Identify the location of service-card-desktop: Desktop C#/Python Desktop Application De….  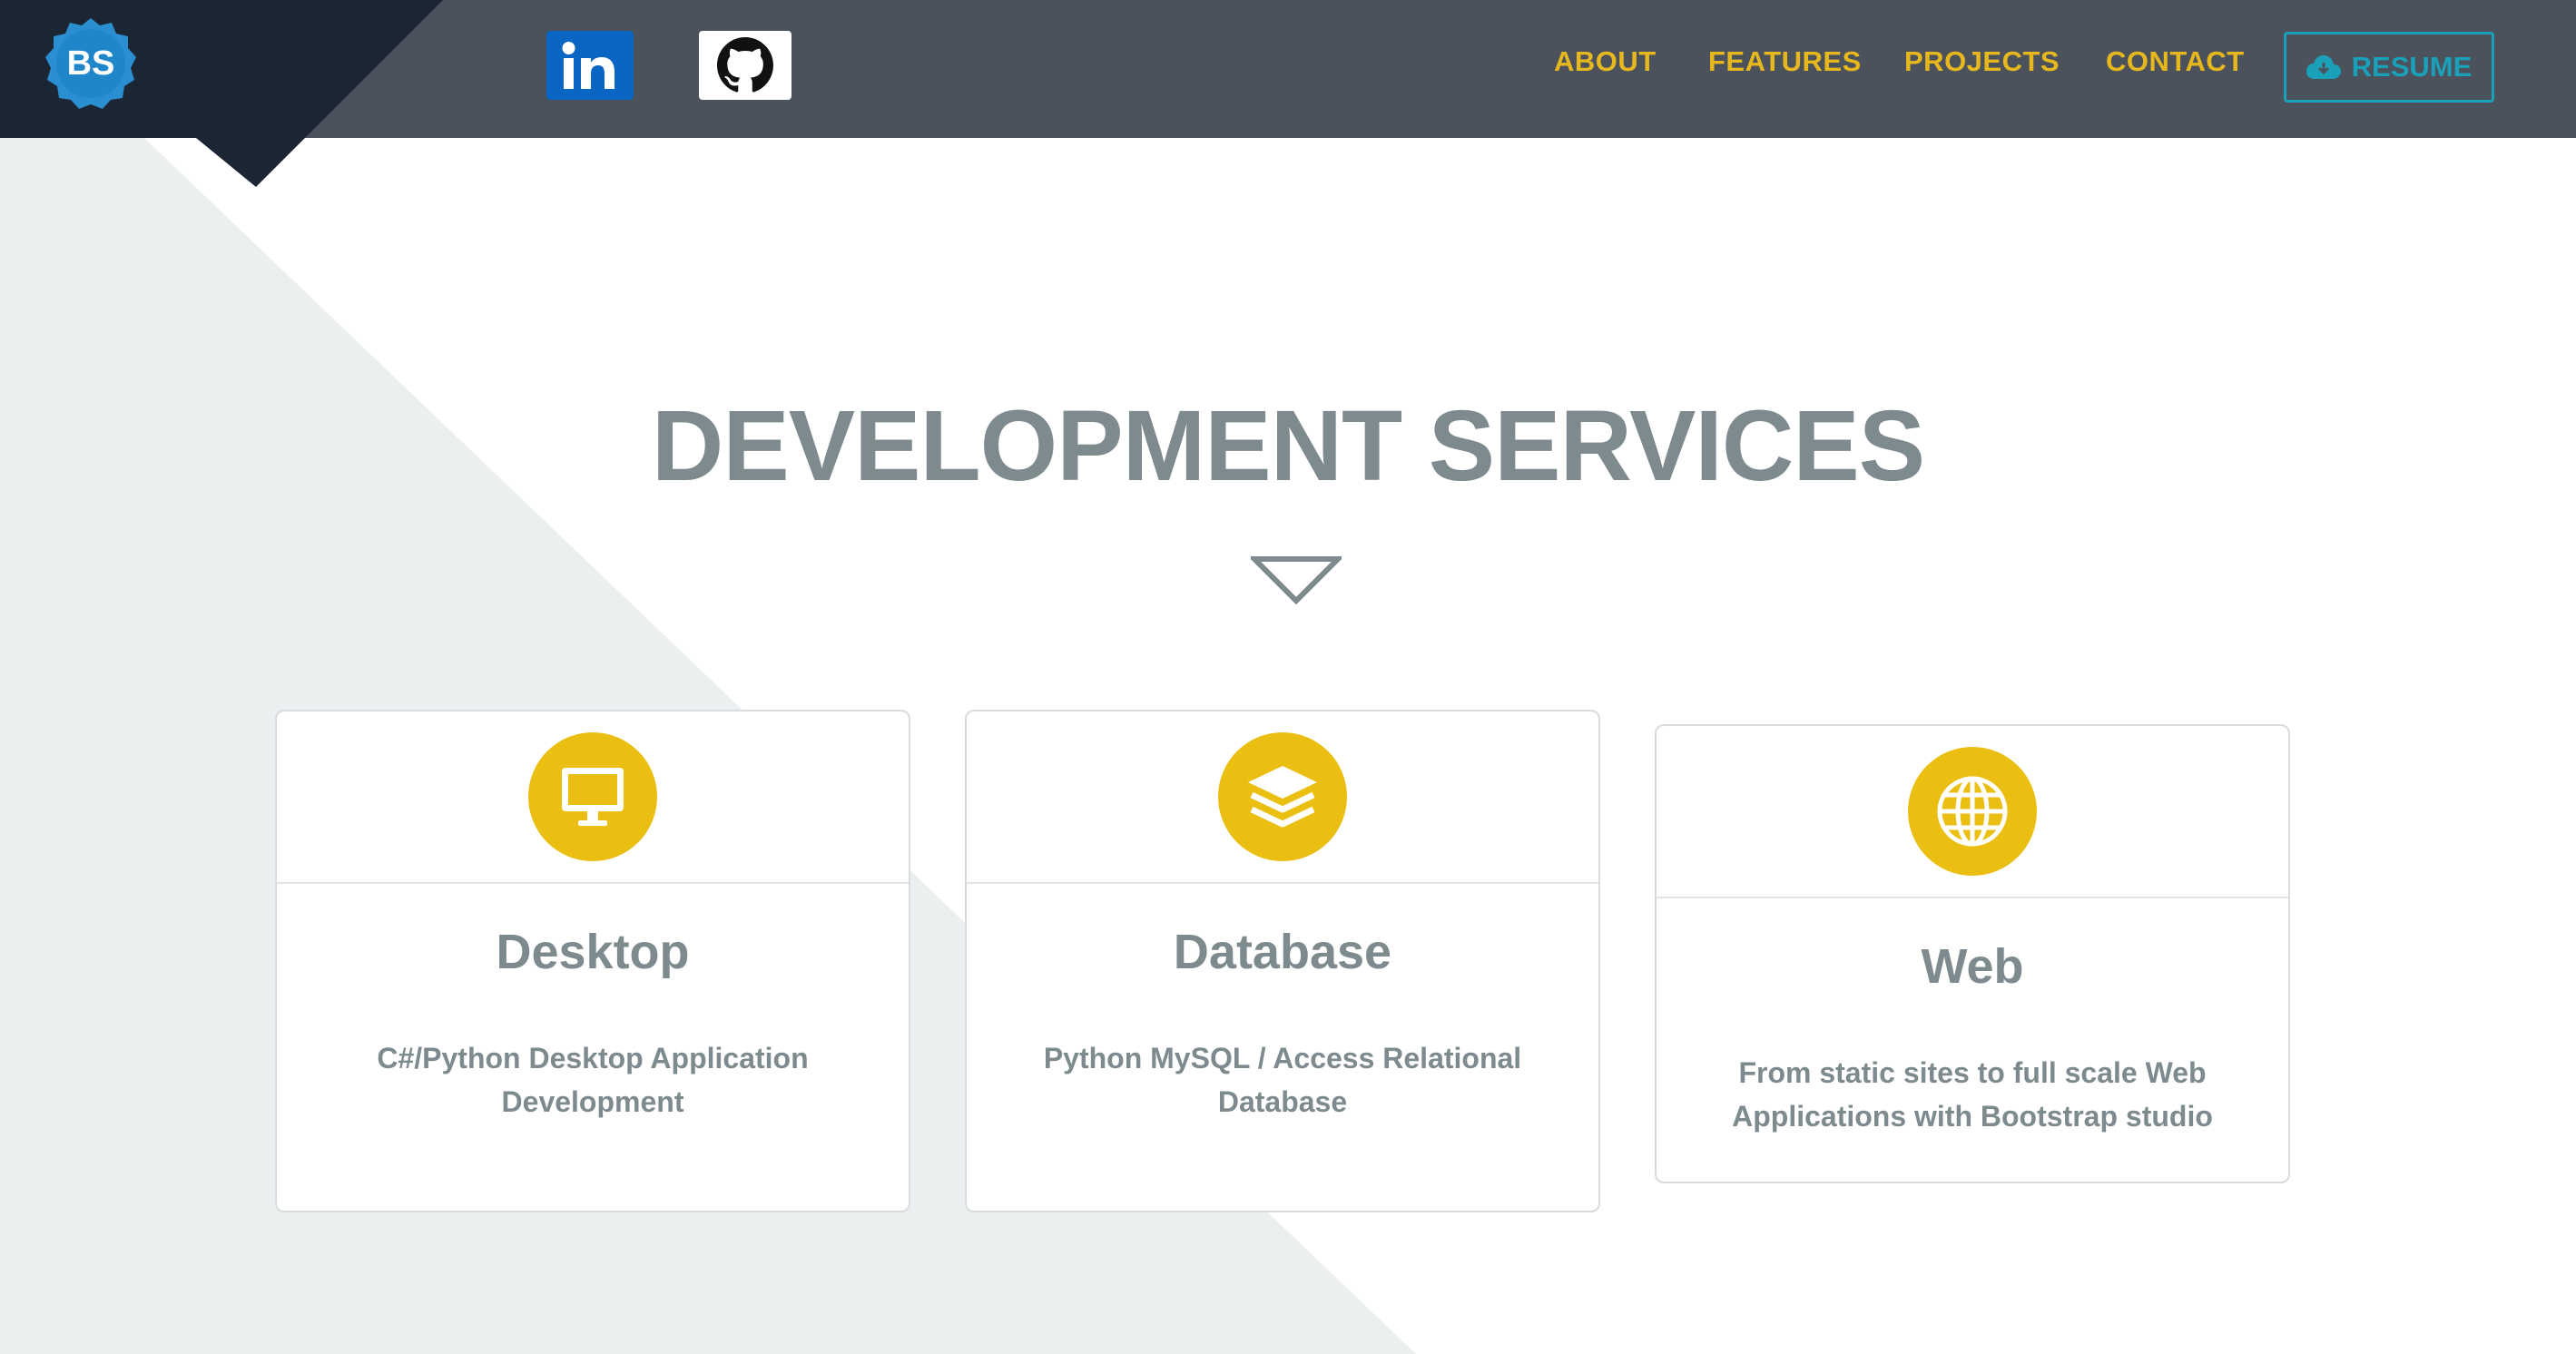
(592, 961).